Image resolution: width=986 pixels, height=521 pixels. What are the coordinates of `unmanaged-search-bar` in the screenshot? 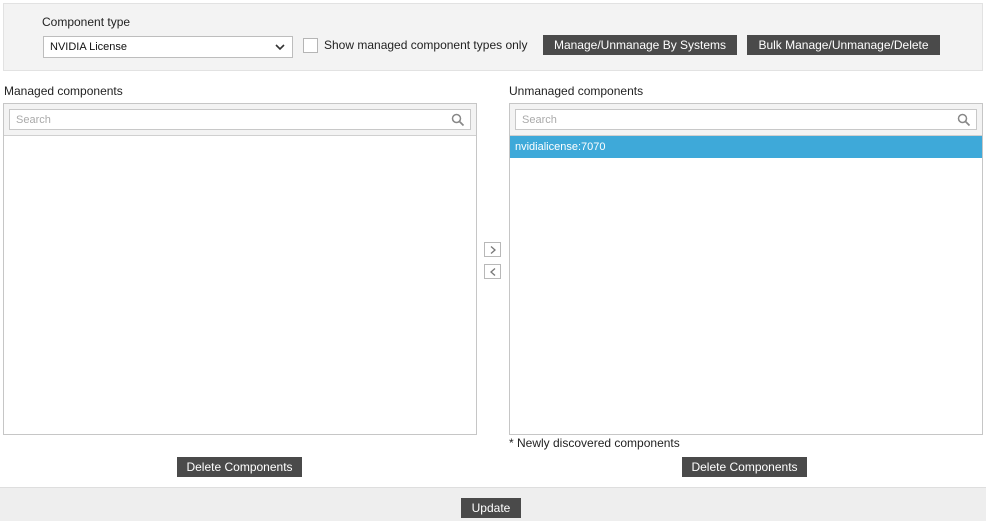 It's located at (746, 120).